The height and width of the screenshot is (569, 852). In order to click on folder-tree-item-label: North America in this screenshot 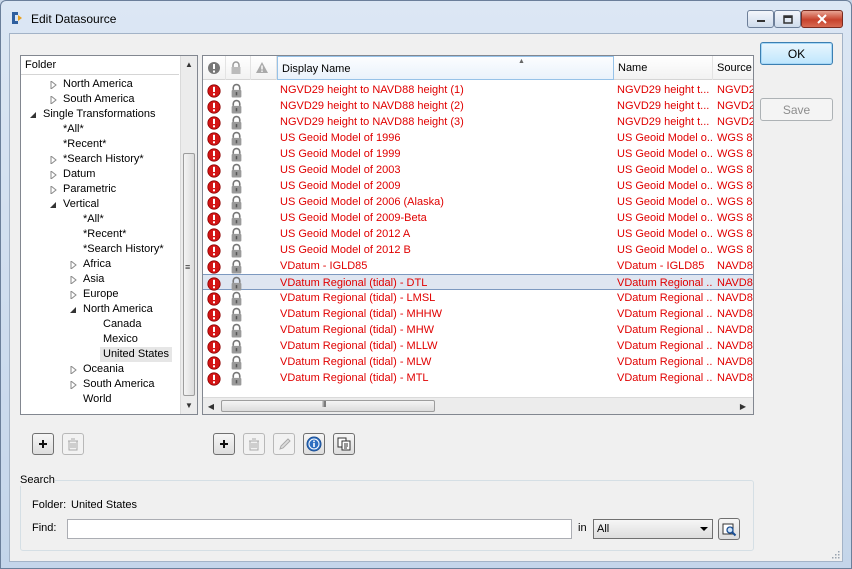, I will do `click(118, 309)`.